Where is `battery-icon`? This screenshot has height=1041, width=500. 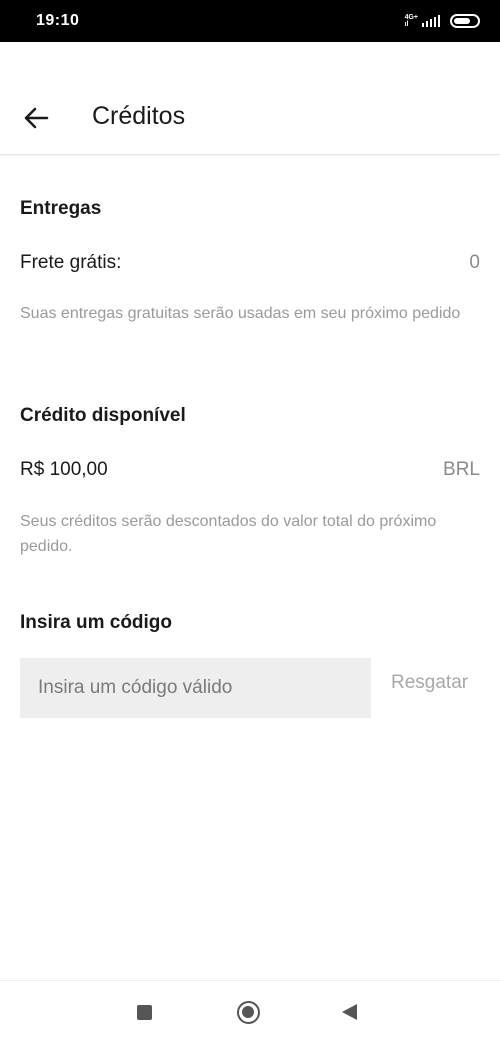
battery-icon is located at coordinates (465, 21).